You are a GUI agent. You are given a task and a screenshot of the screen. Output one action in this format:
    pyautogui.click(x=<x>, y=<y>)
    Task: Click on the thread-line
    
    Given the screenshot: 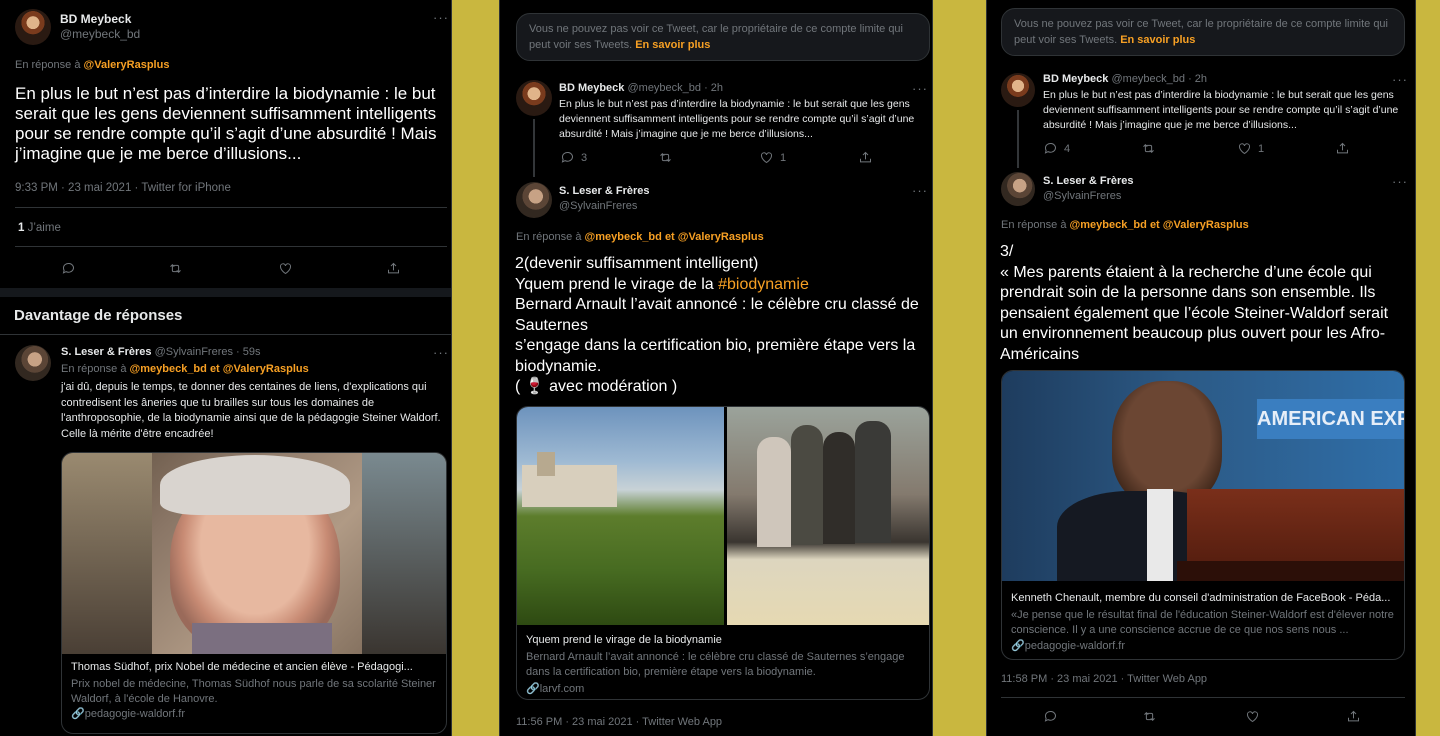 What is the action you would take?
    pyautogui.click(x=534, y=148)
    